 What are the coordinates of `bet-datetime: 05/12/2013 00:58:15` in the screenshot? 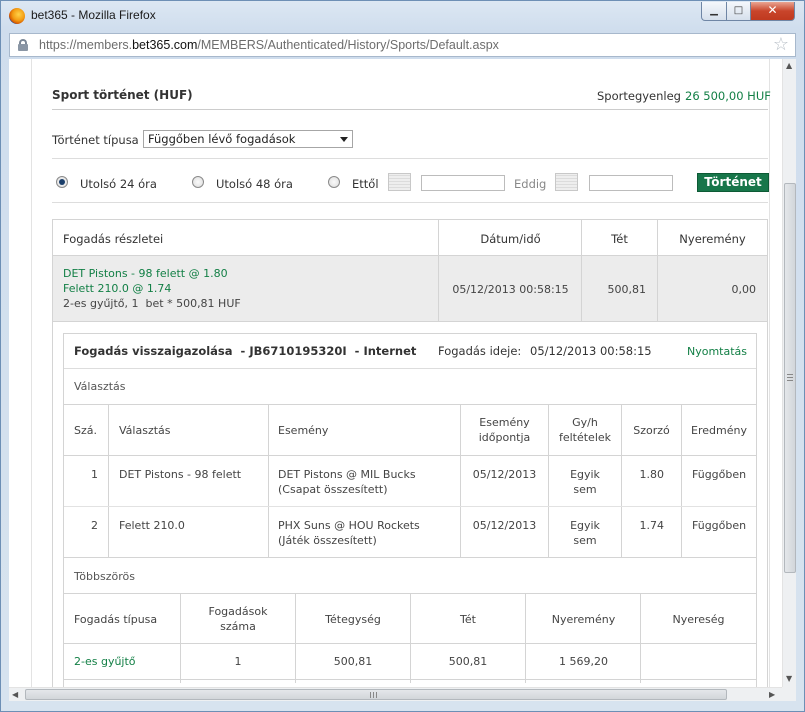 It's located at (510, 289).